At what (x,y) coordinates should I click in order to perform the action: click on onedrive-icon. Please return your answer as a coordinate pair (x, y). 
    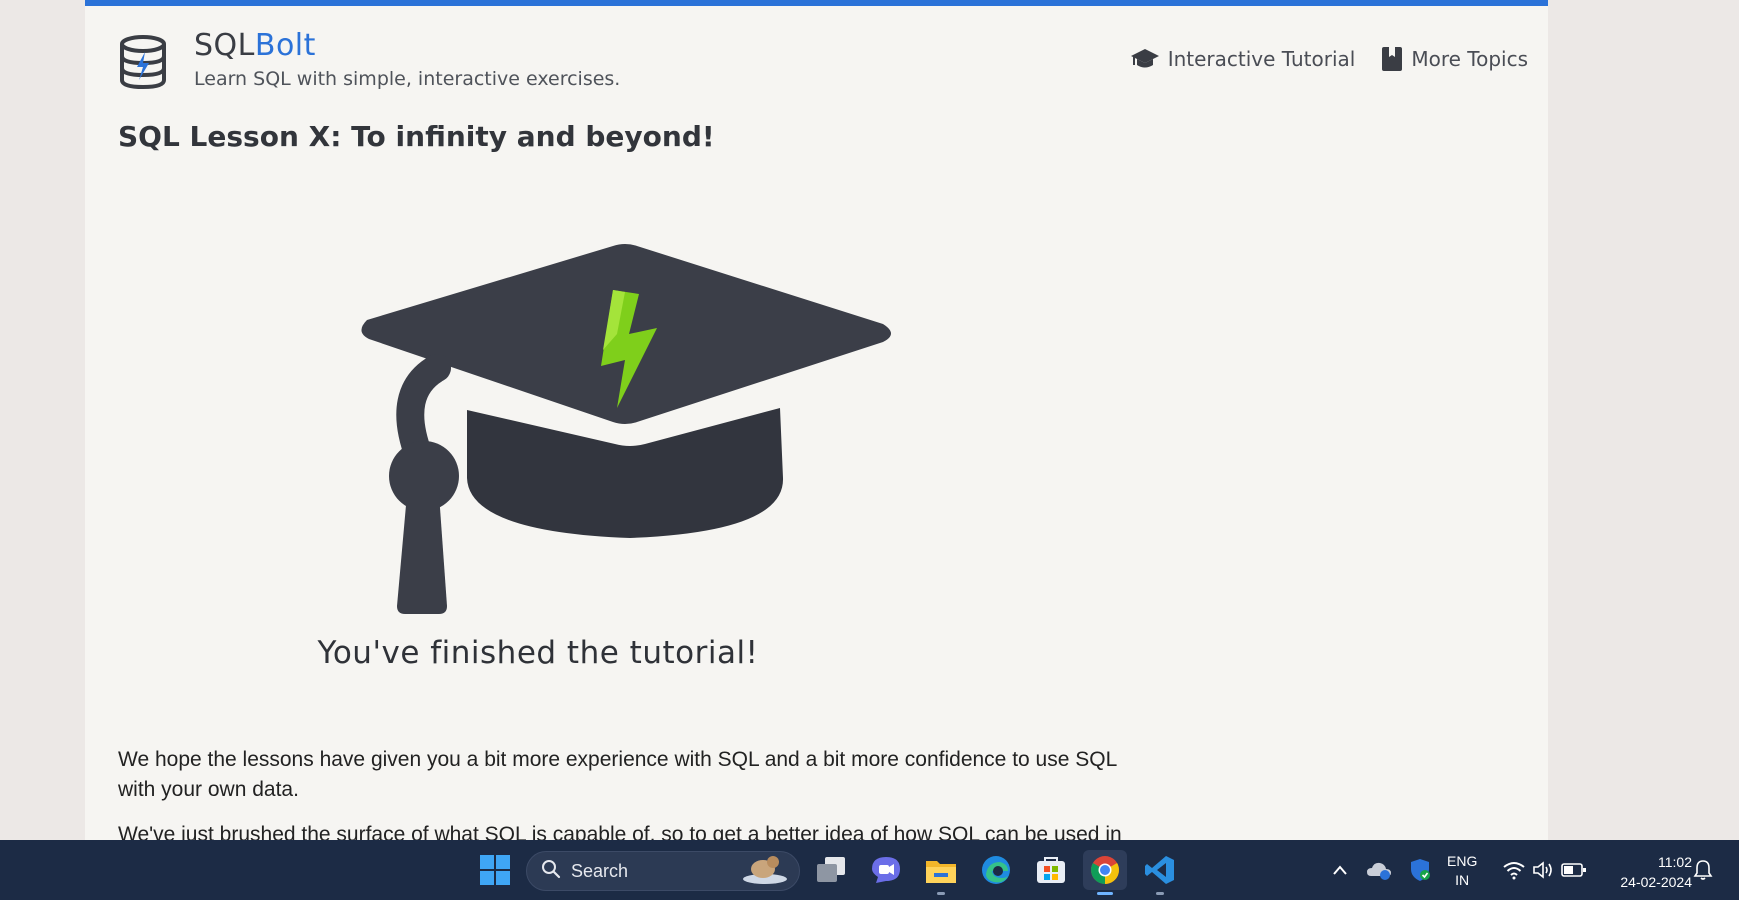
    Looking at the image, I should click on (1379, 870).